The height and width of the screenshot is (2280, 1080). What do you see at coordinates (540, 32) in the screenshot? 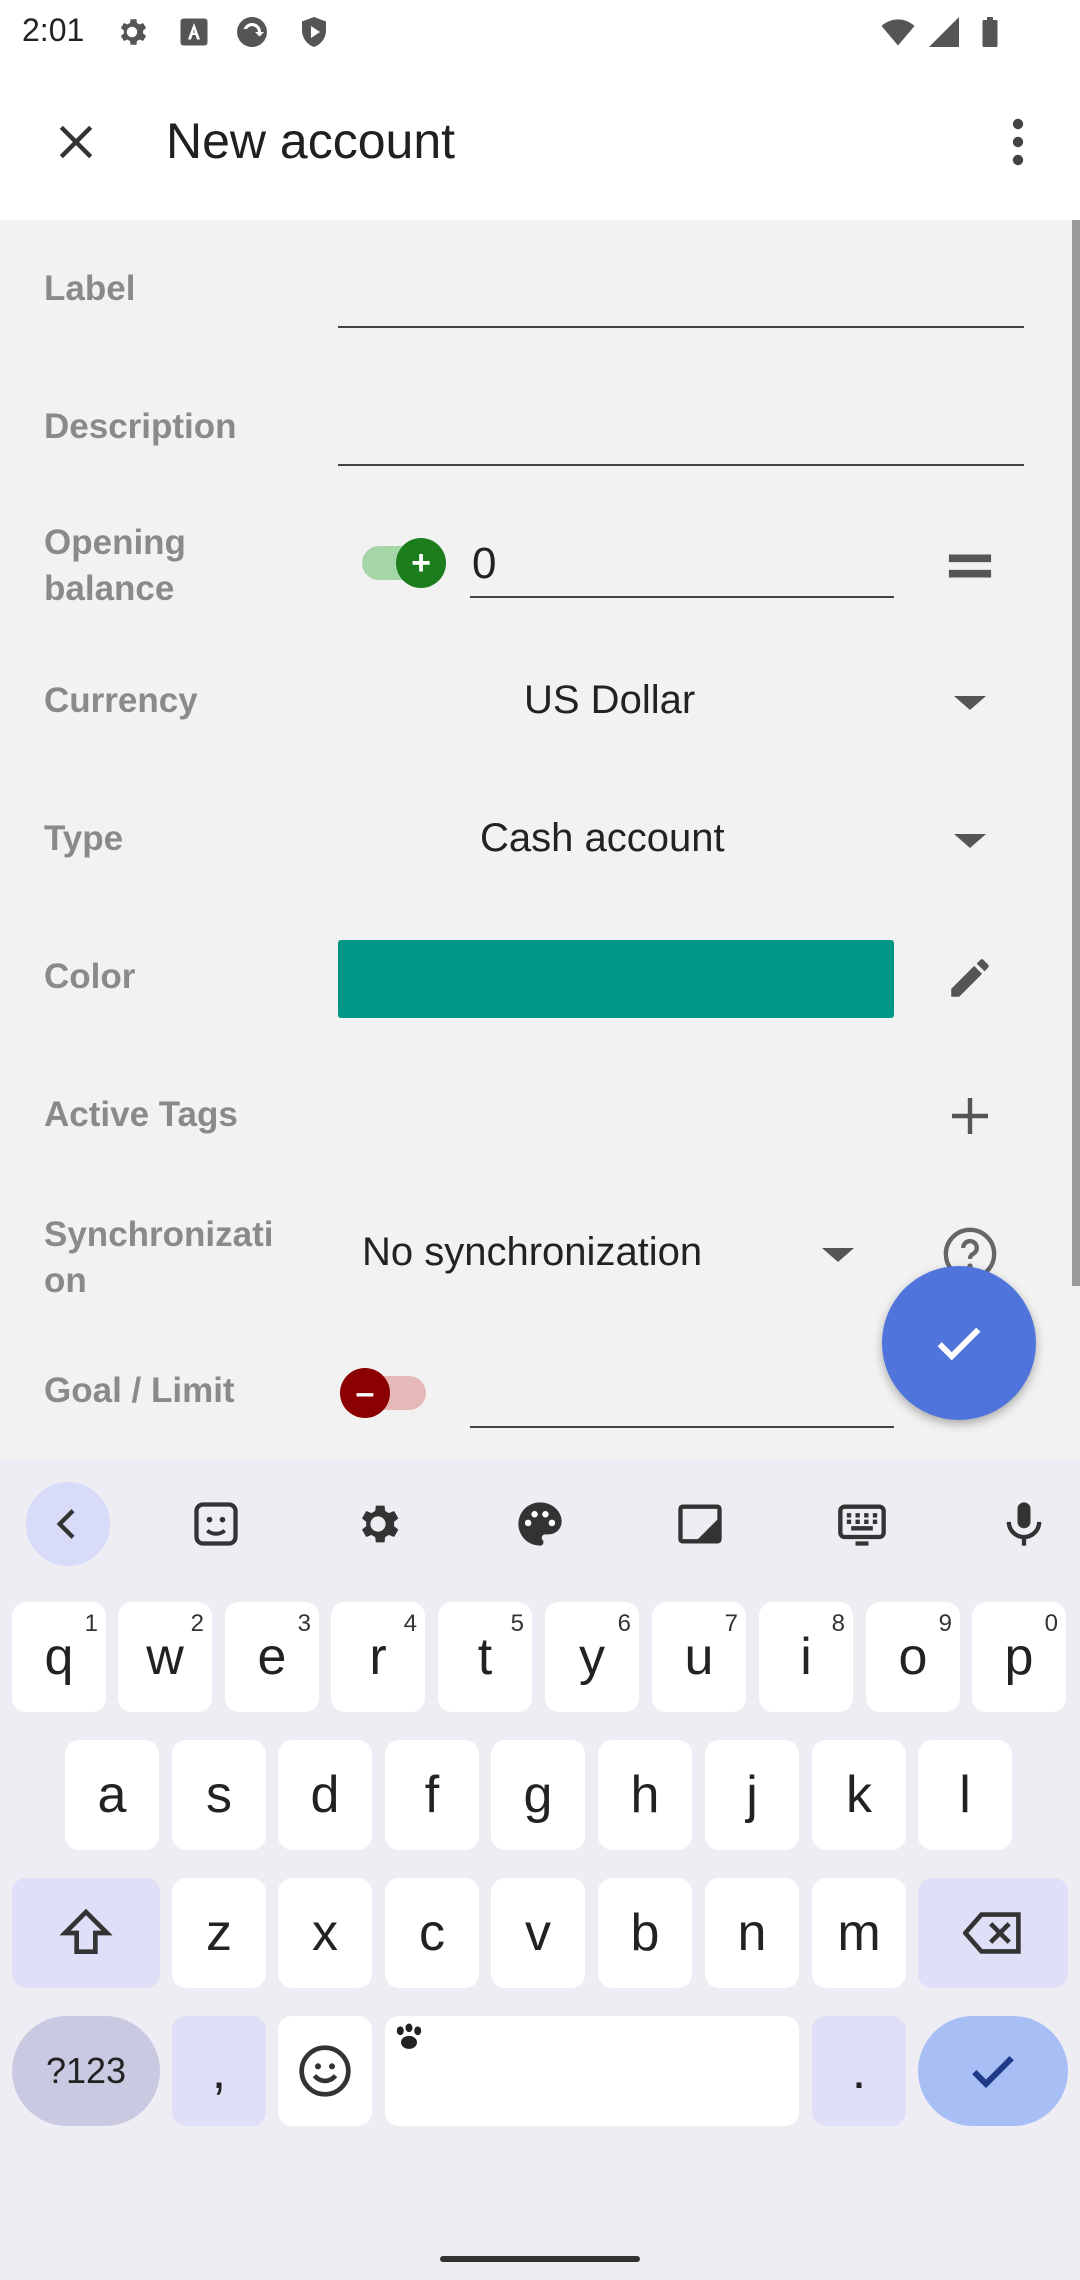
I see `status-bar: 2:01` at bounding box center [540, 32].